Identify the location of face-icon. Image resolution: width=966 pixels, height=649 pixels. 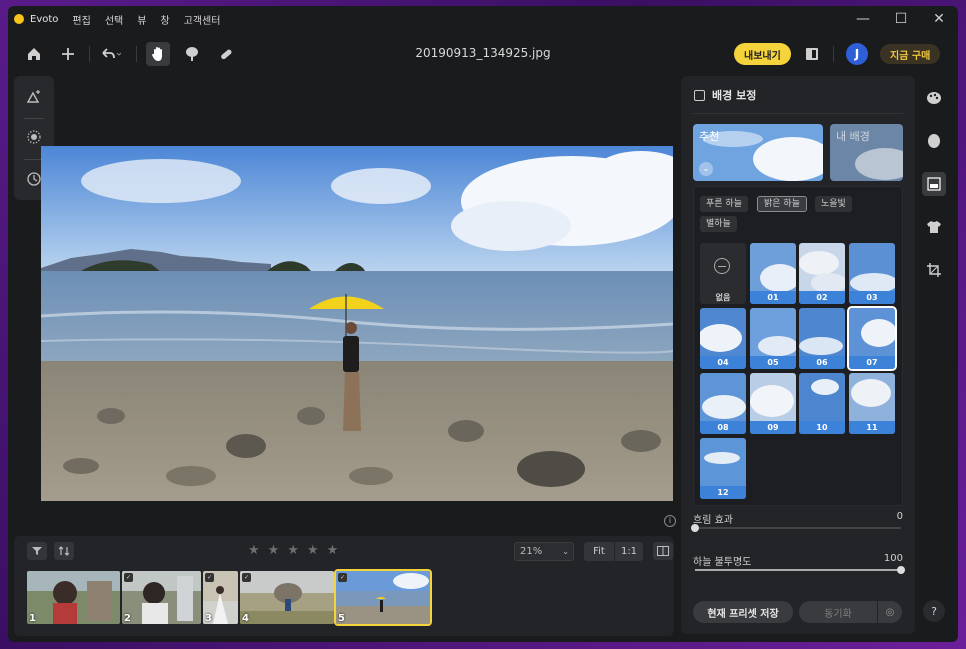
(934, 141).